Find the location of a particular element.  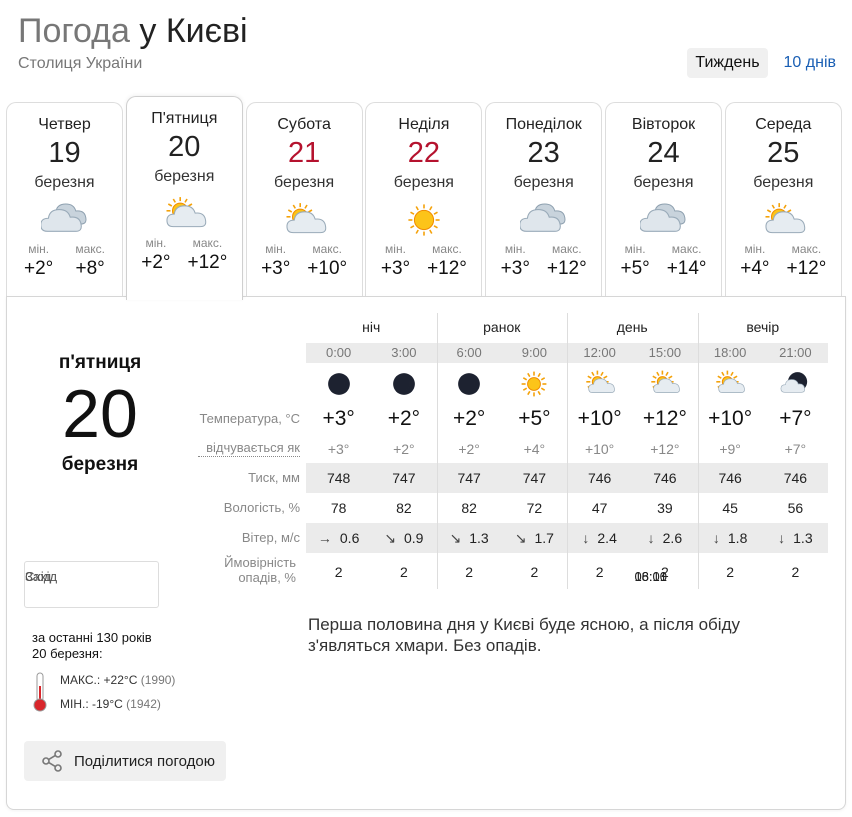

history-line-2: 20 березня: is located at coordinates (67, 653).